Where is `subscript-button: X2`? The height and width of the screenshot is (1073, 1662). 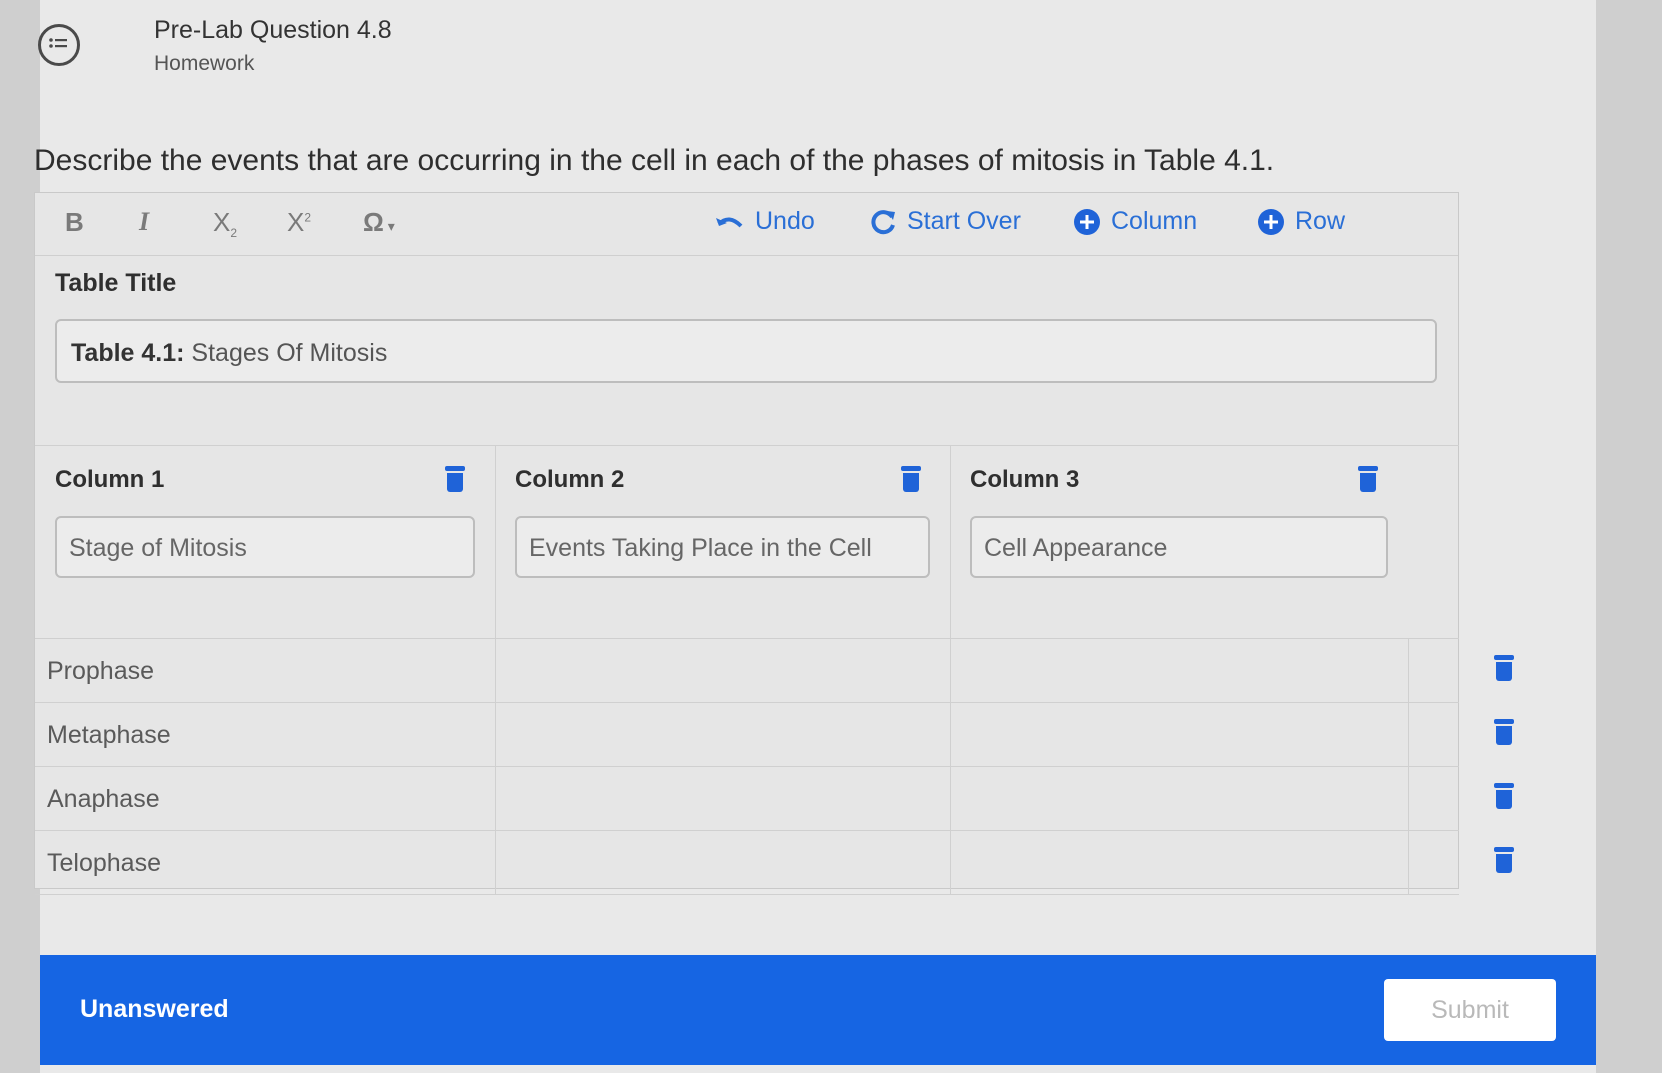
subscript-button: X2 is located at coordinates (225, 223).